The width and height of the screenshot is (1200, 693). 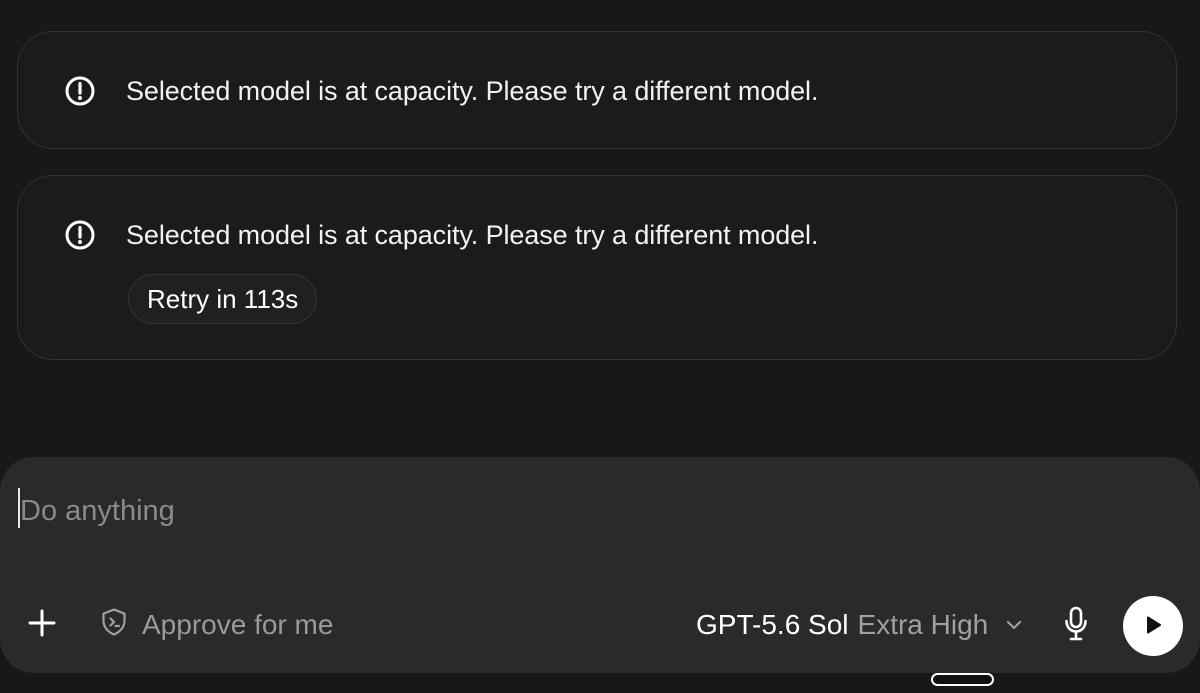 I want to click on plus-icon, so click(x=42, y=624).